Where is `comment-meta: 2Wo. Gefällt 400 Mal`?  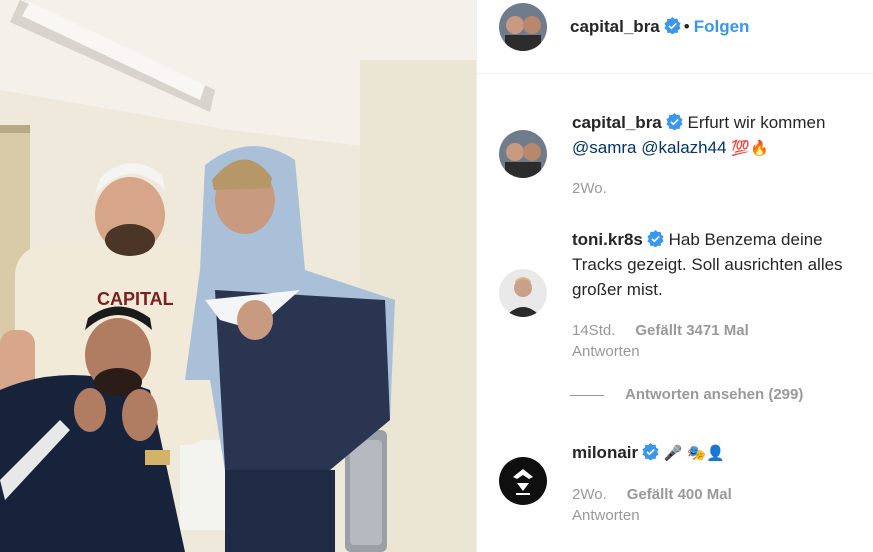 comment-meta: 2Wo. Gefällt 400 Mal is located at coordinates (652, 494).